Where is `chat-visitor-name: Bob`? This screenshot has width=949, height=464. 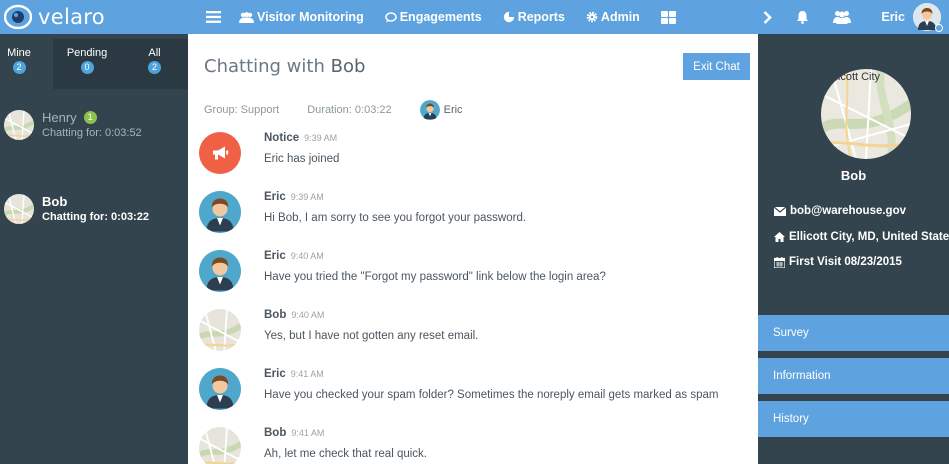
chat-visitor-name: Bob is located at coordinates (55, 201).